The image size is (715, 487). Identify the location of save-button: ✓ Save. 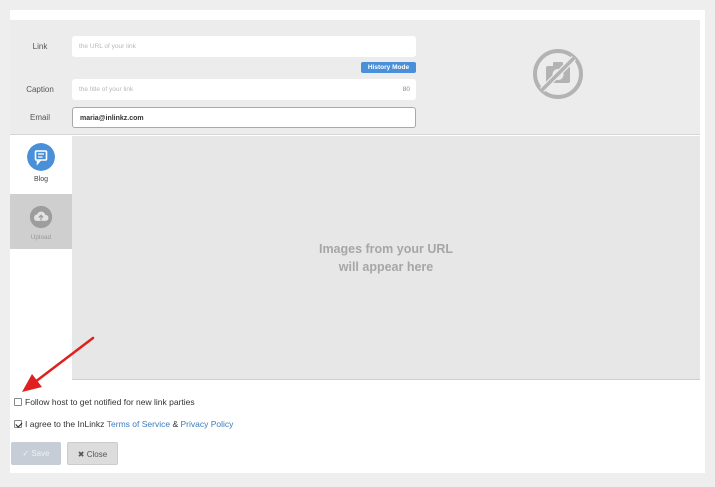
(36, 453).